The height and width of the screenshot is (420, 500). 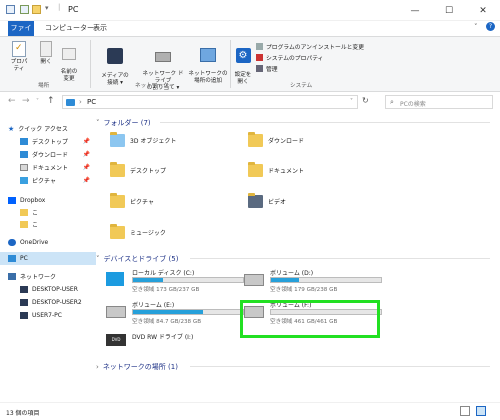 I want to click on nav-network-host-3-label: USER7-PC, so click(x=47, y=315).